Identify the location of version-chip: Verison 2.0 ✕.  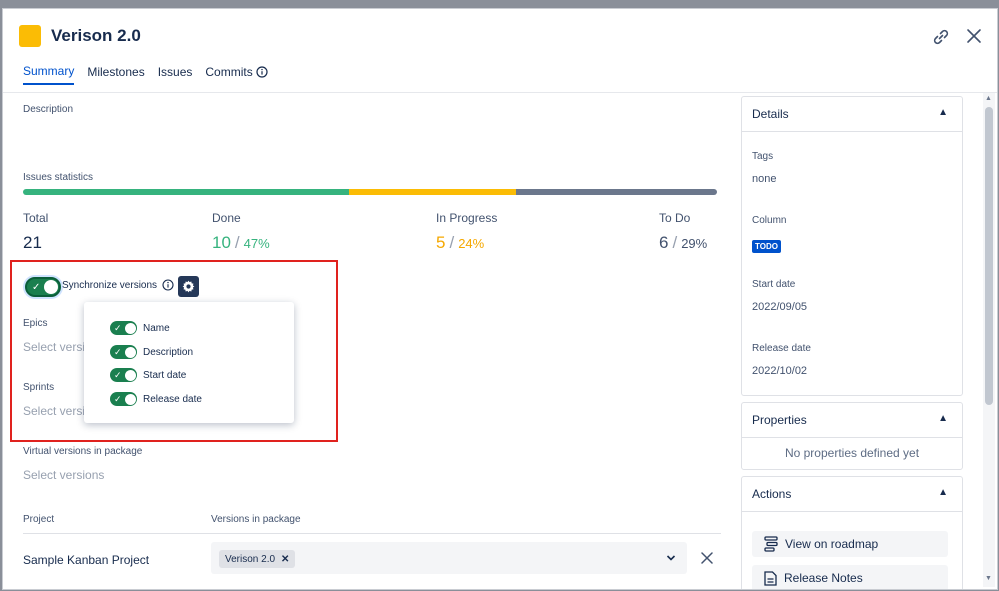
(257, 559).